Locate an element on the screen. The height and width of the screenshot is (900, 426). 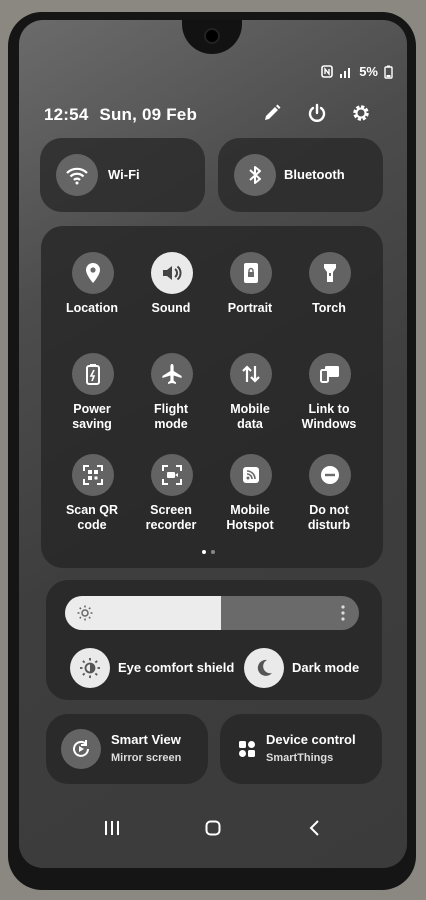
edit-icon is located at coordinates (273, 112).